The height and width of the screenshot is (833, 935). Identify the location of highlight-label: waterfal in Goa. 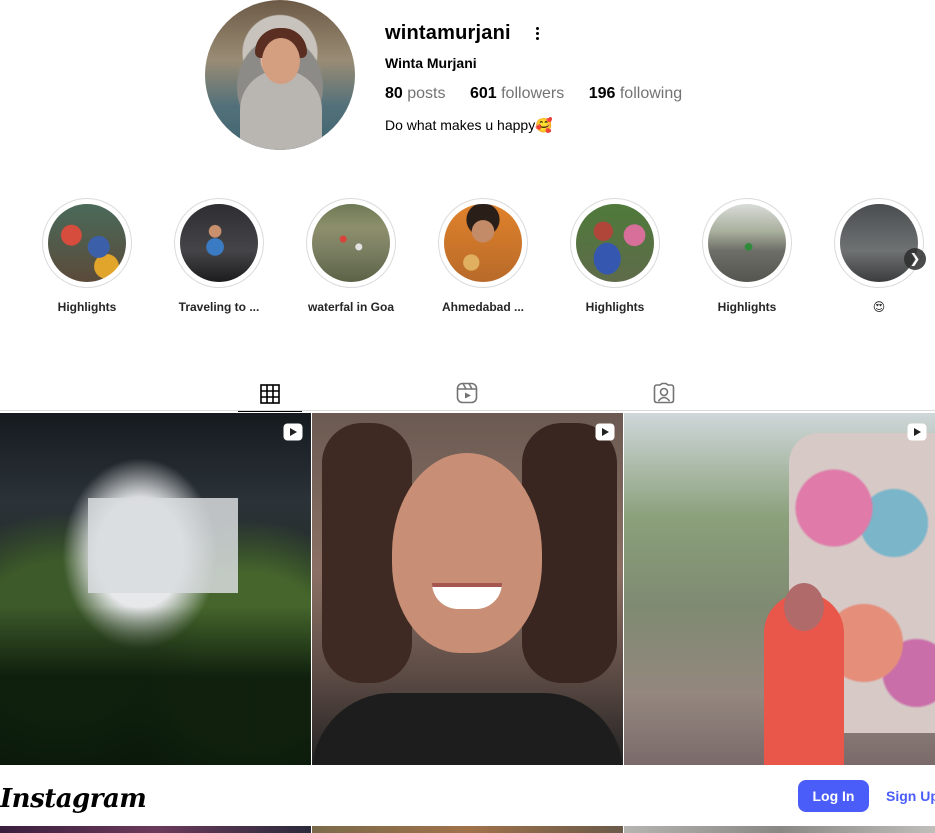
(351, 307).